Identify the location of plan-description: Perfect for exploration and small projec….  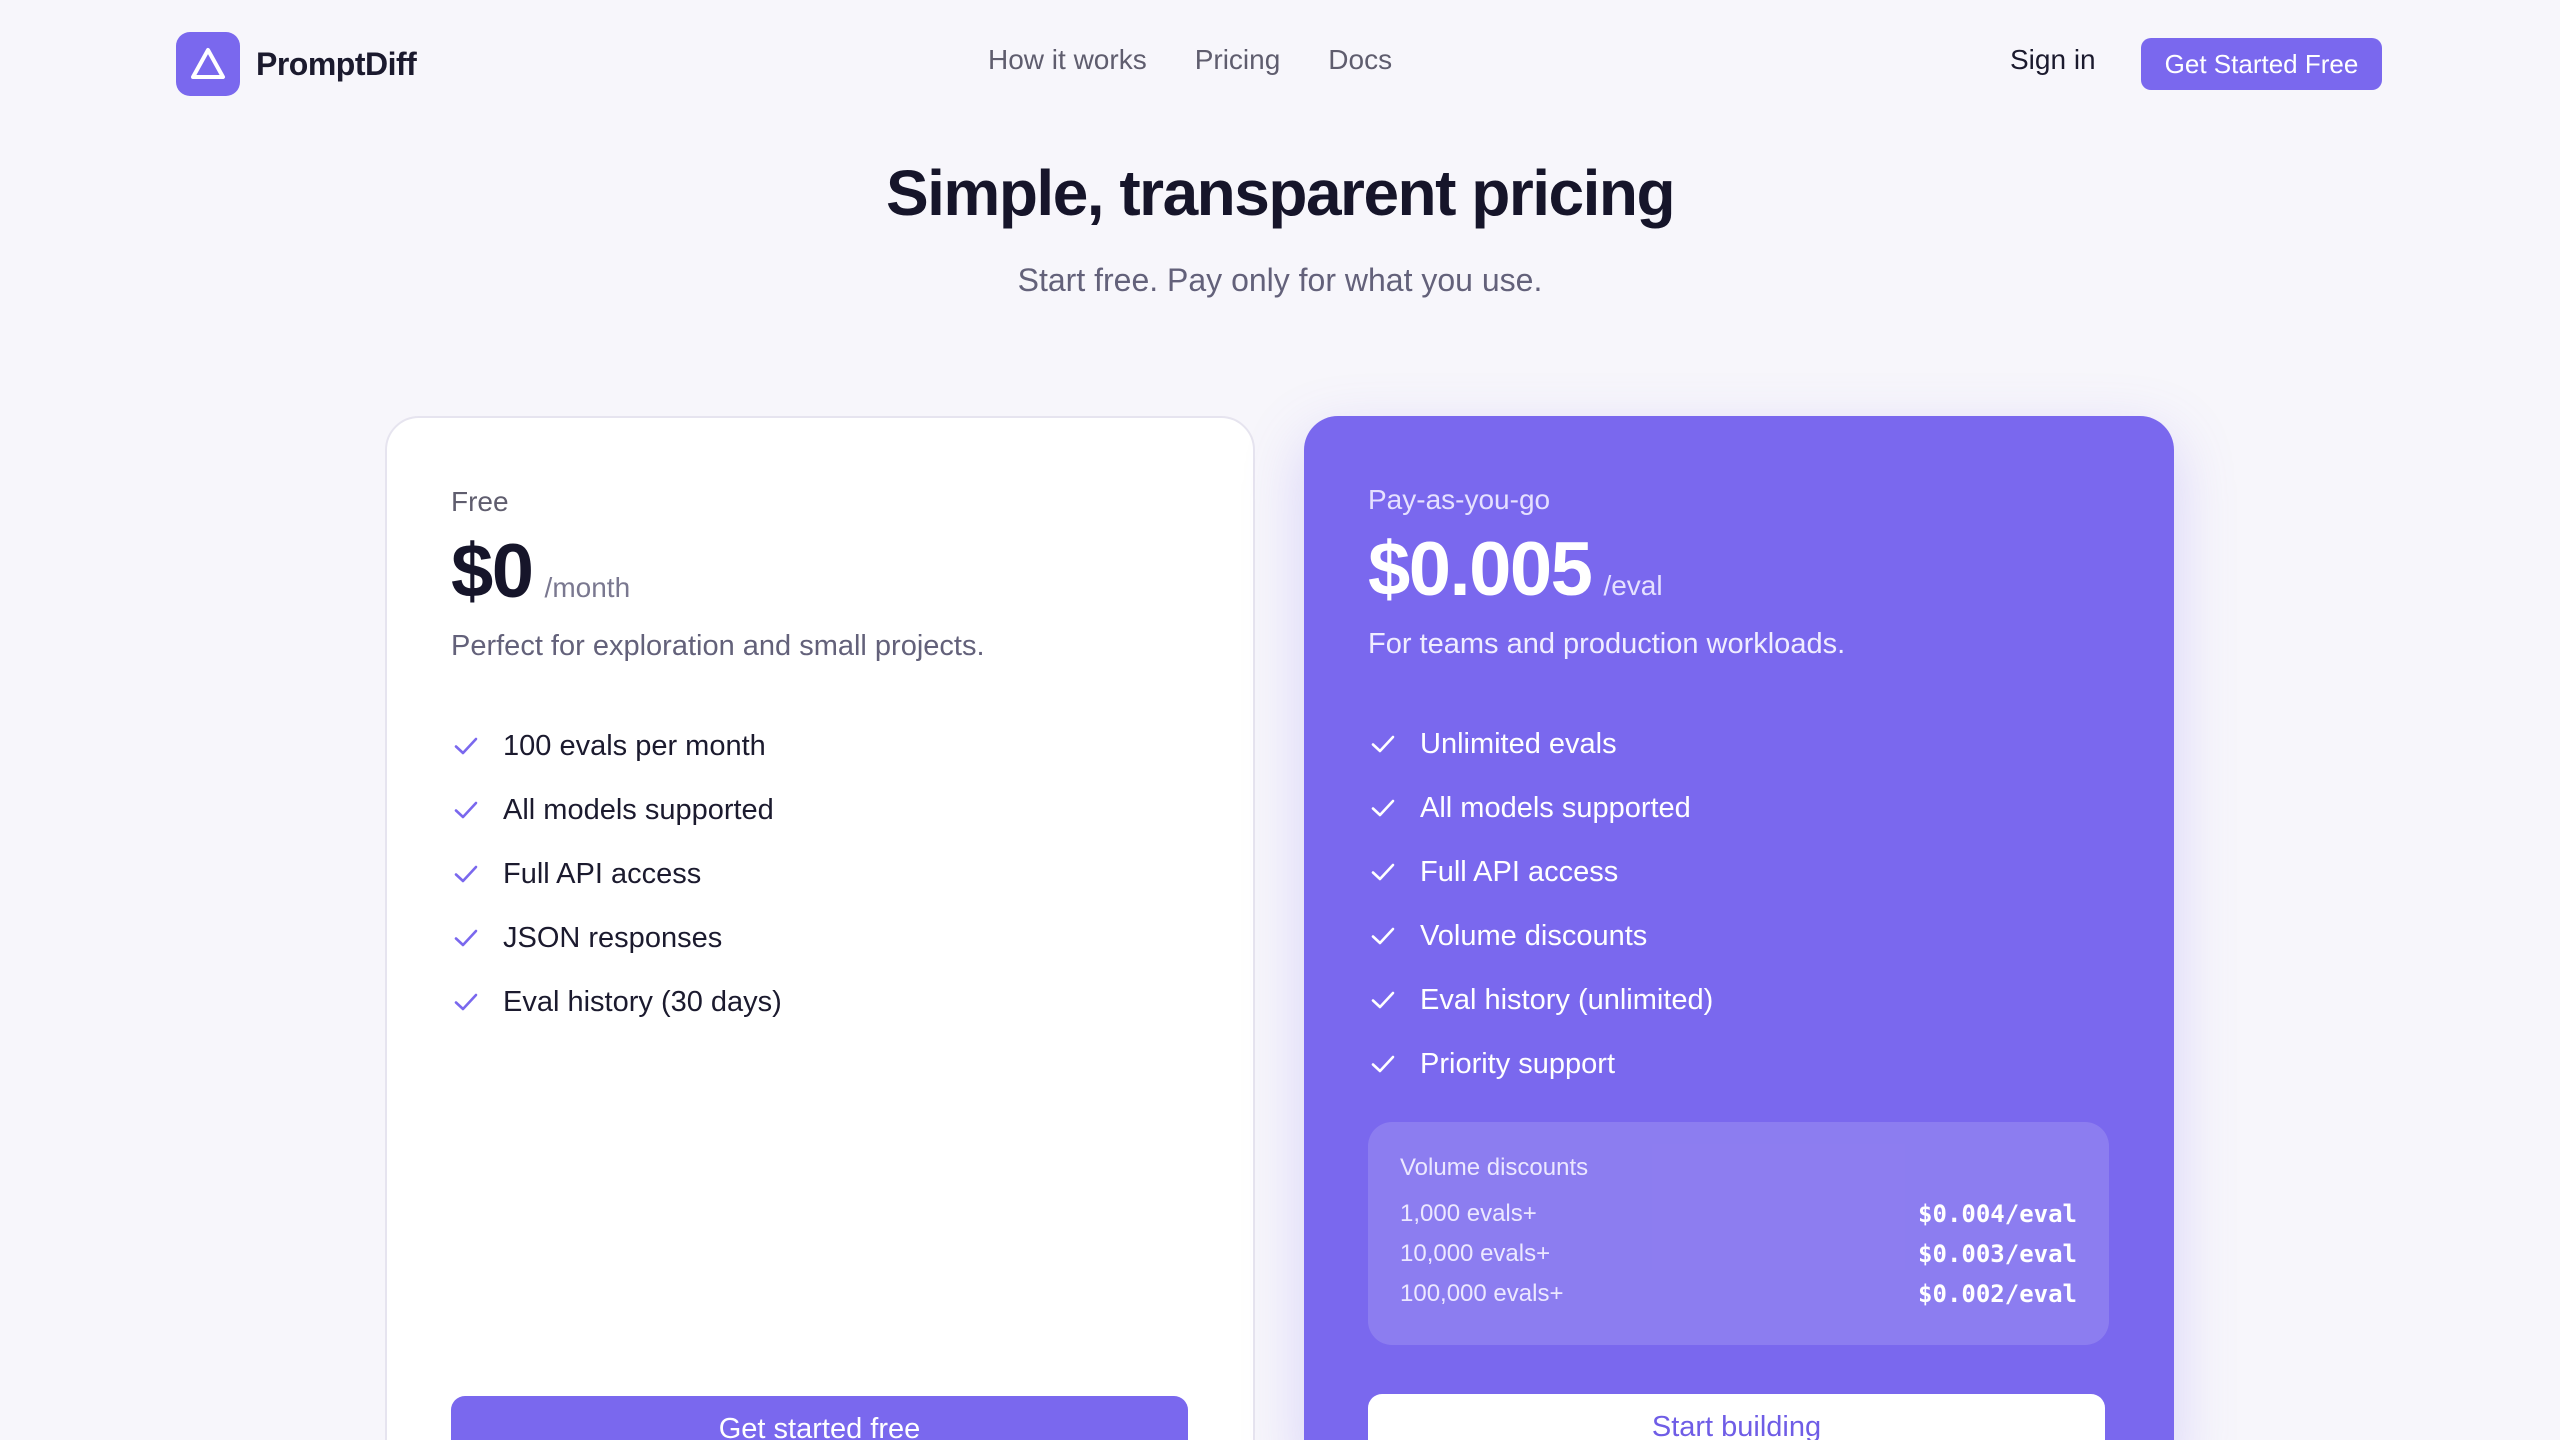
(718, 646).